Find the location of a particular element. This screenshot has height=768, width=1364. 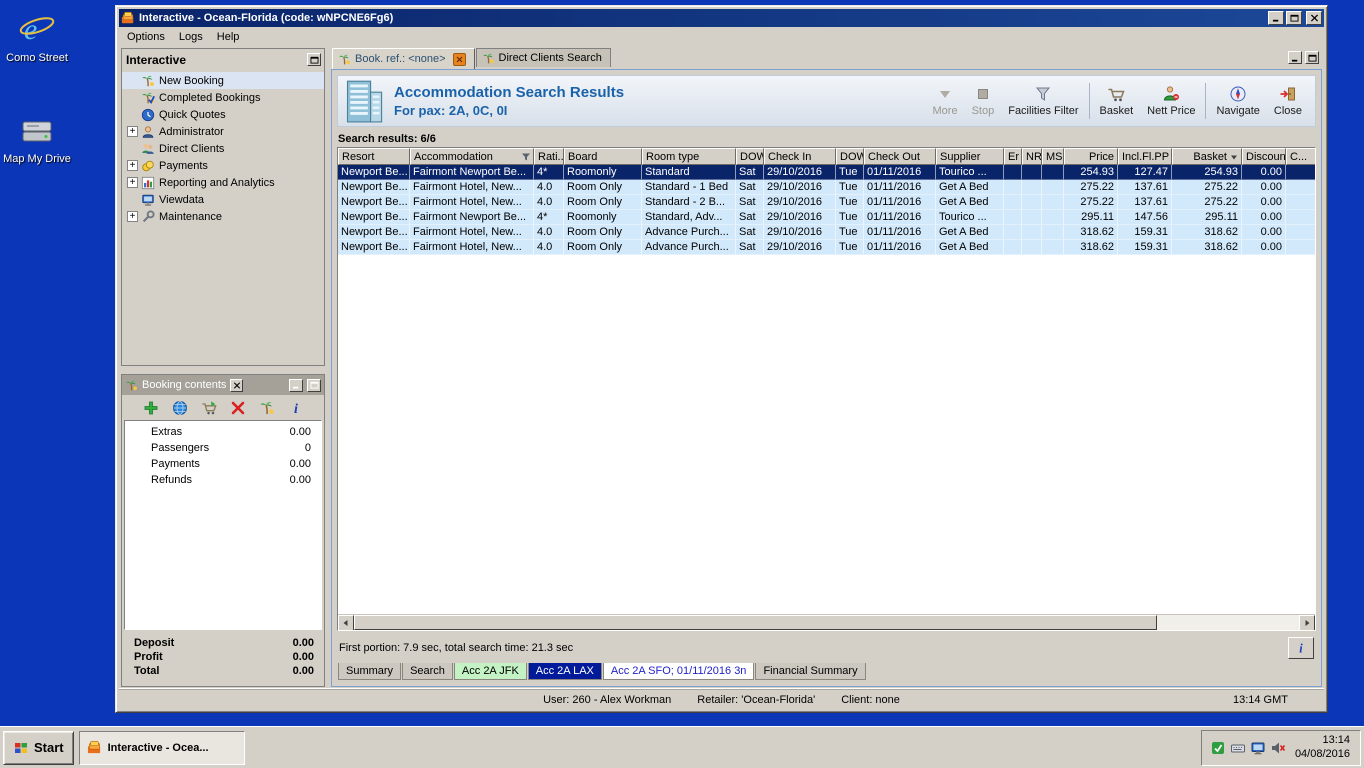

col-dow-in: DOW is located at coordinates (750, 156).